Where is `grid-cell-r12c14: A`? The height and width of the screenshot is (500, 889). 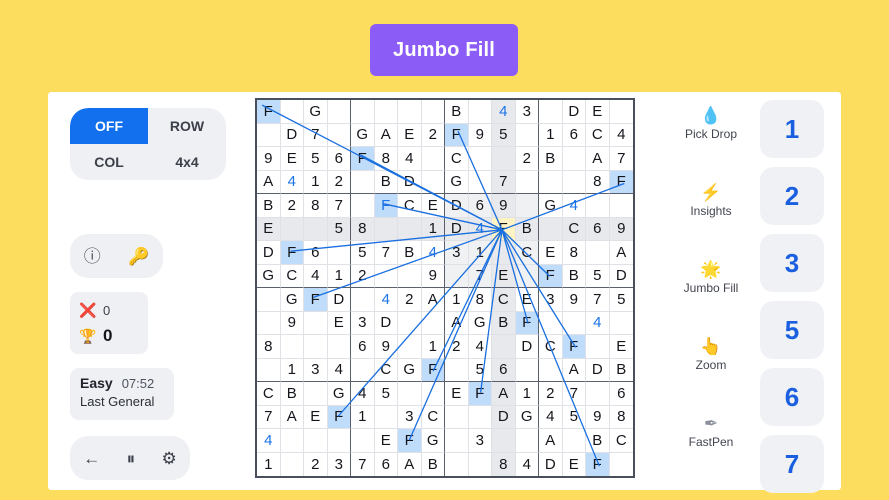 grid-cell-r12c14: A is located at coordinates (574, 370).